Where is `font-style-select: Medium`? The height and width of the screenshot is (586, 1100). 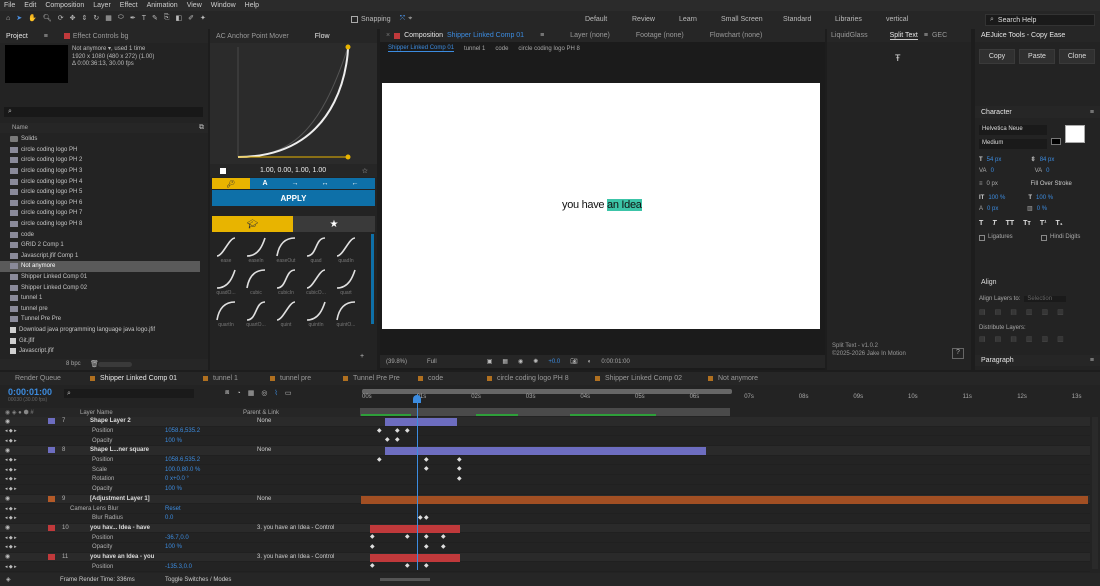 font-style-select: Medium is located at coordinates (1013, 144).